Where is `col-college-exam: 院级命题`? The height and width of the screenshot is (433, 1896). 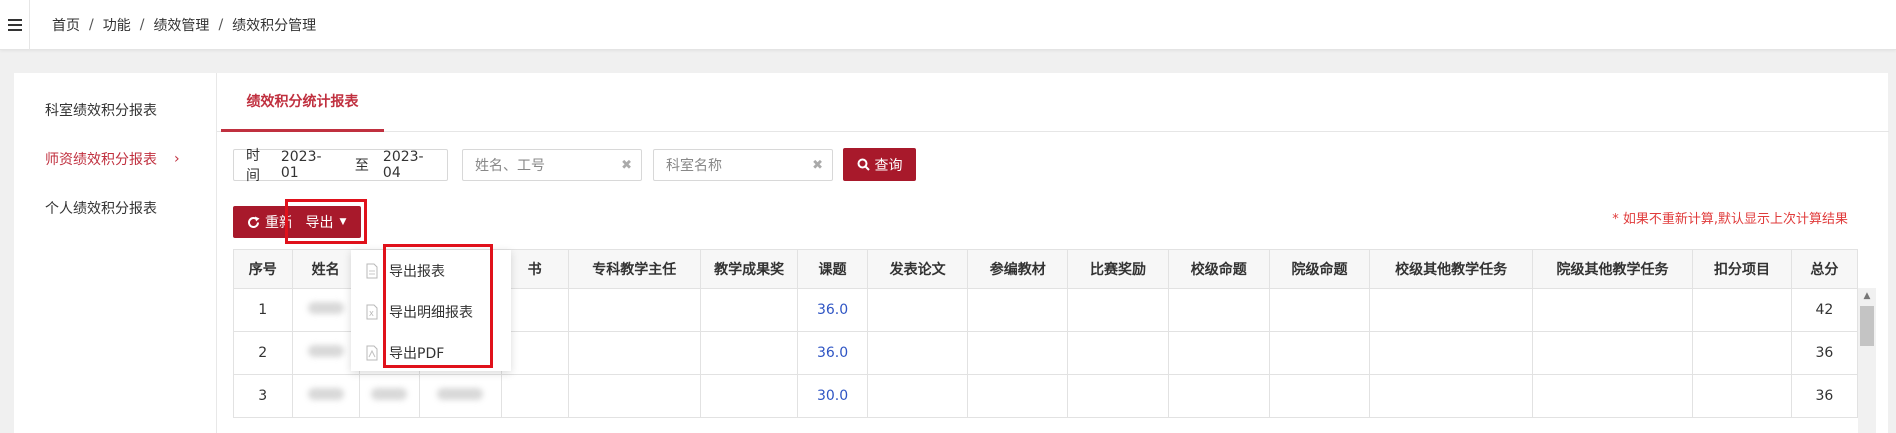
col-college-exam: 院级命题 is located at coordinates (1319, 269).